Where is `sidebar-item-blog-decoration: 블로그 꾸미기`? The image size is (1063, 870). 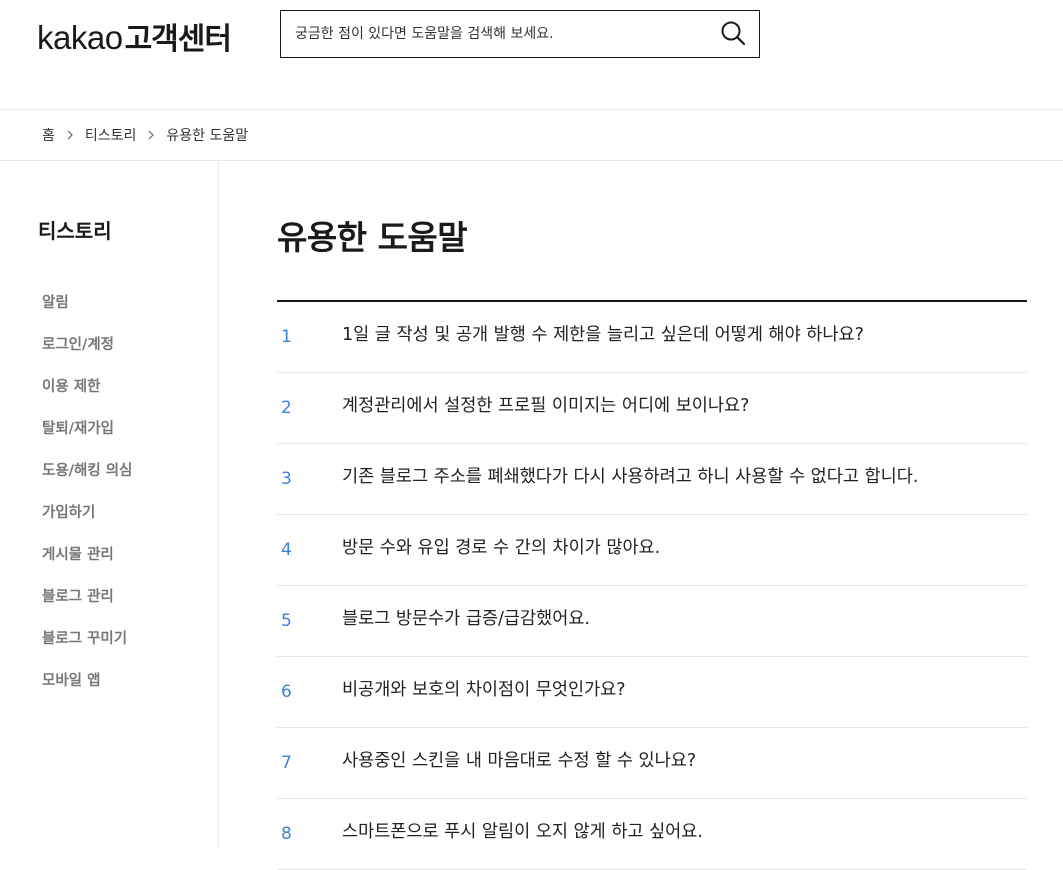 sidebar-item-blog-decoration: 블로그 꾸미기 is located at coordinates (87, 646).